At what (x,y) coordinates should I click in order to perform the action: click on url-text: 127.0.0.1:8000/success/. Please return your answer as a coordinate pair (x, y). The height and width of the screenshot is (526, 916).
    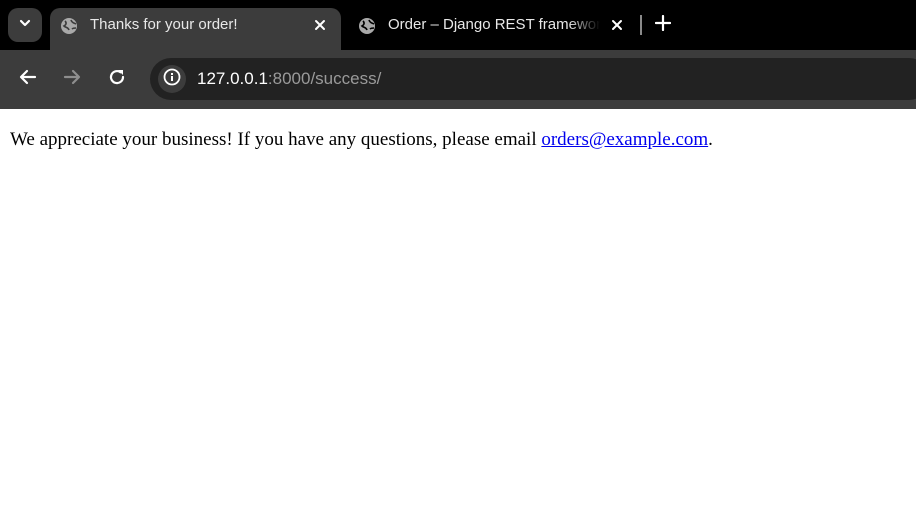
    Looking at the image, I should click on (289, 79).